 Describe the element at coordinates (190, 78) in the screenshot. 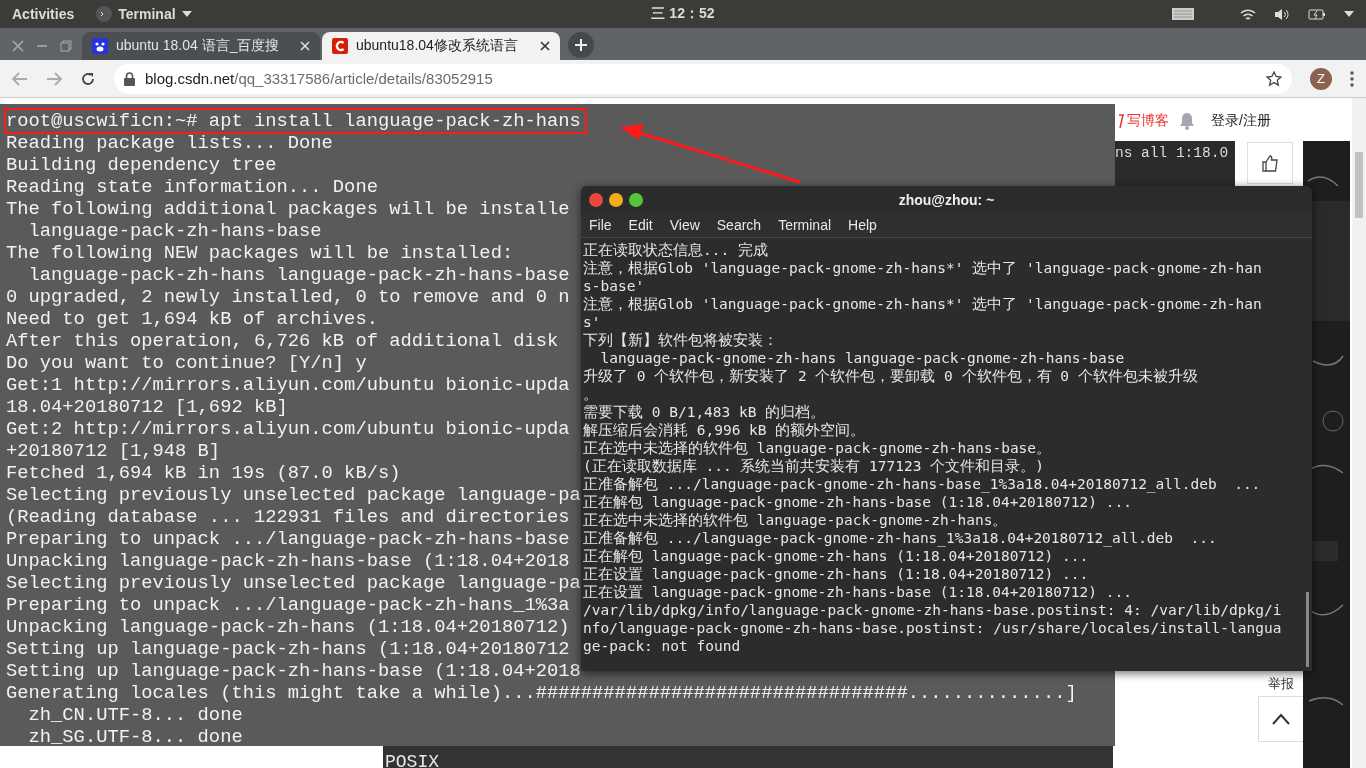

I see `url-host: blog.csdn.net` at that location.